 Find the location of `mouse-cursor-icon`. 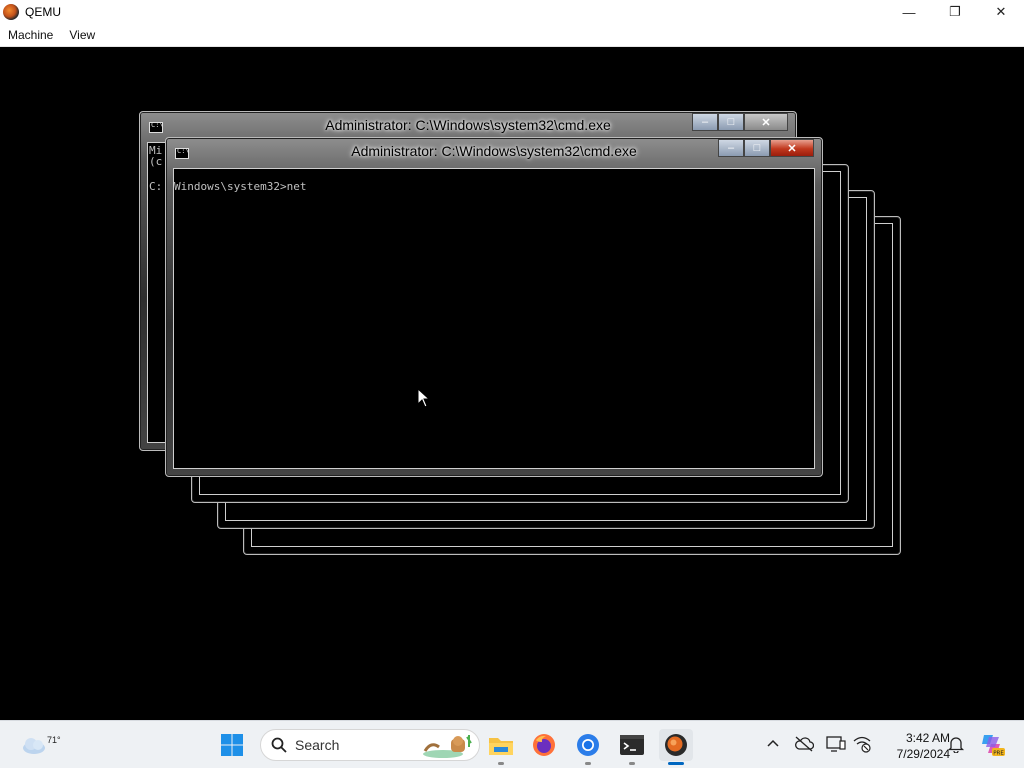

mouse-cursor-icon is located at coordinates (424, 398).